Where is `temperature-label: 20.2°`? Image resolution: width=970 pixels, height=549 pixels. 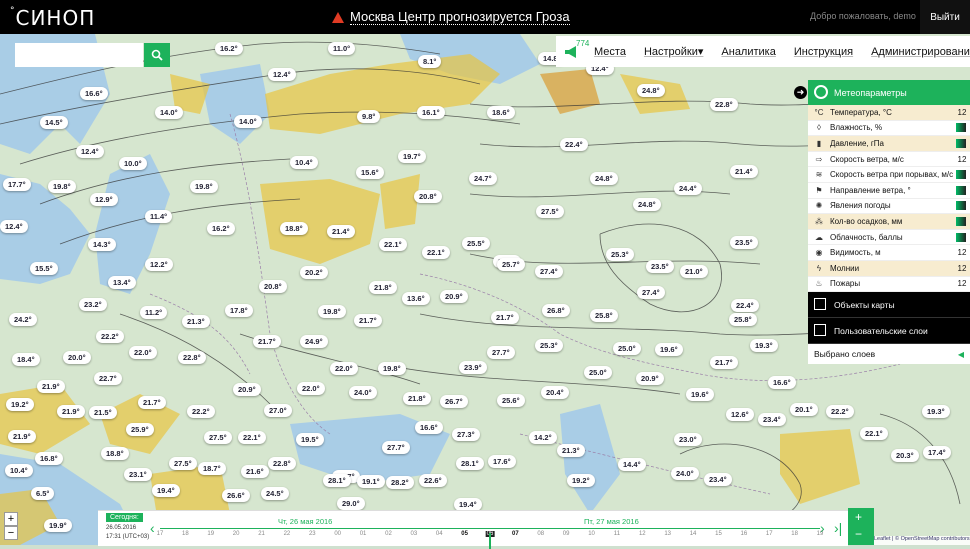
temperature-label: 20.2° is located at coordinates (314, 272).